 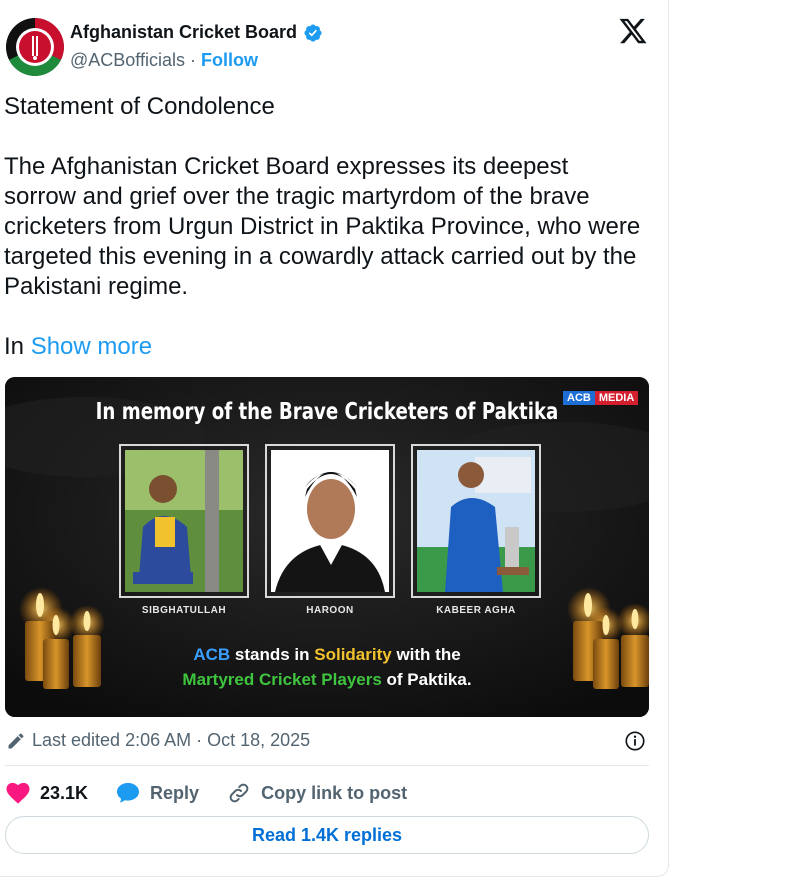 What do you see at coordinates (334, 793) in the screenshot?
I see `copy-link-label: Copy link to post` at bounding box center [334, 793].